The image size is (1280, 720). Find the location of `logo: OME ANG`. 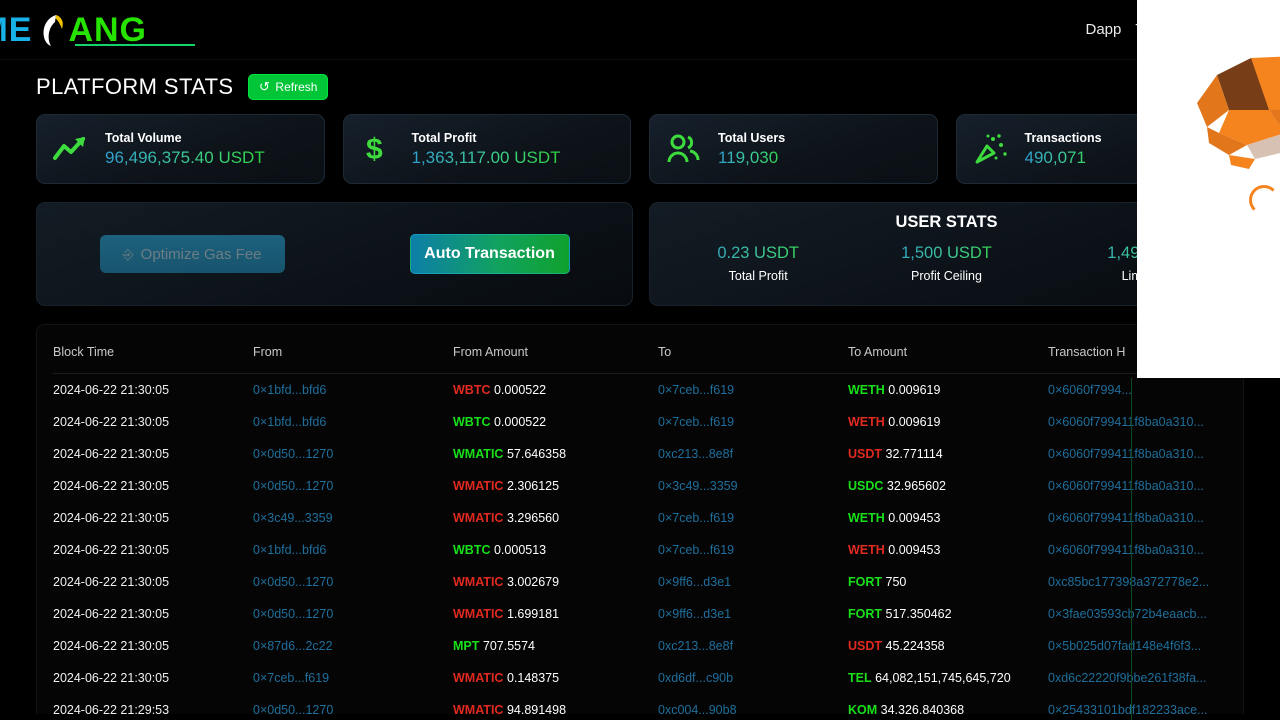

logo: OME ANG is located at coordinates (97, 30).